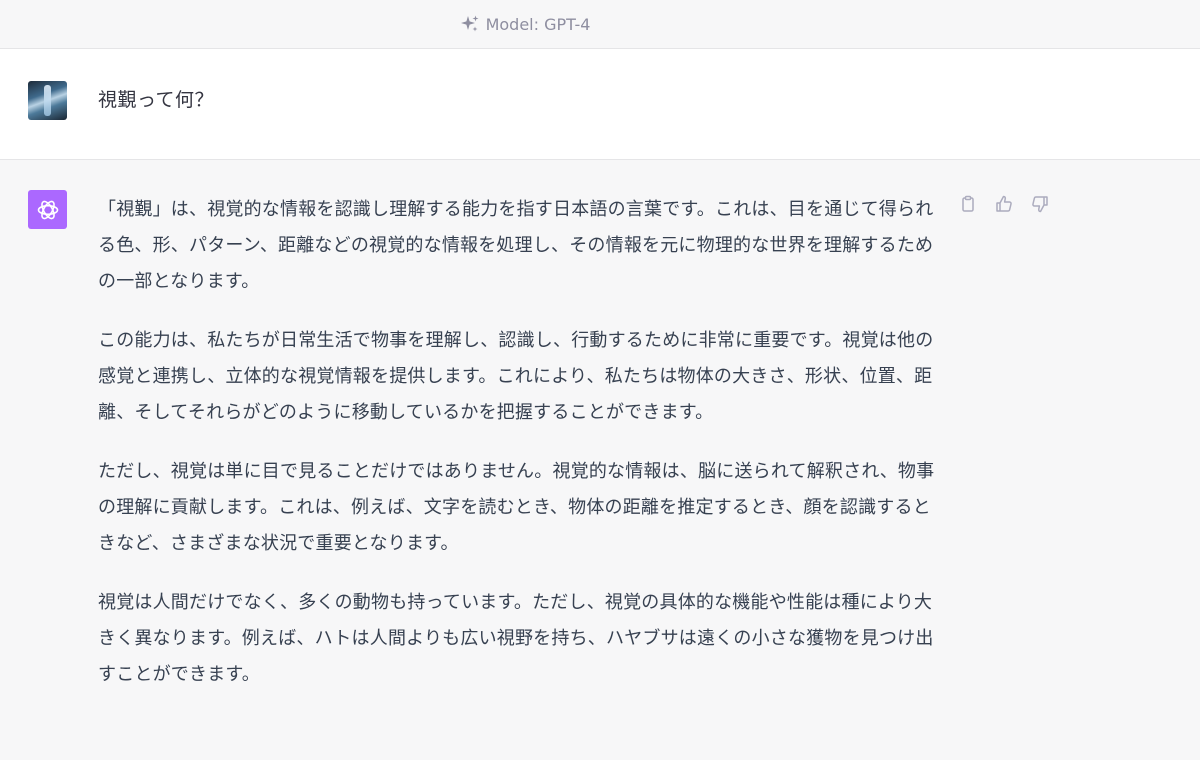  What do you see at coordinates (470, 24) in the screenshot?
I see `sparkles-icon` at bounding box center [470, 24].